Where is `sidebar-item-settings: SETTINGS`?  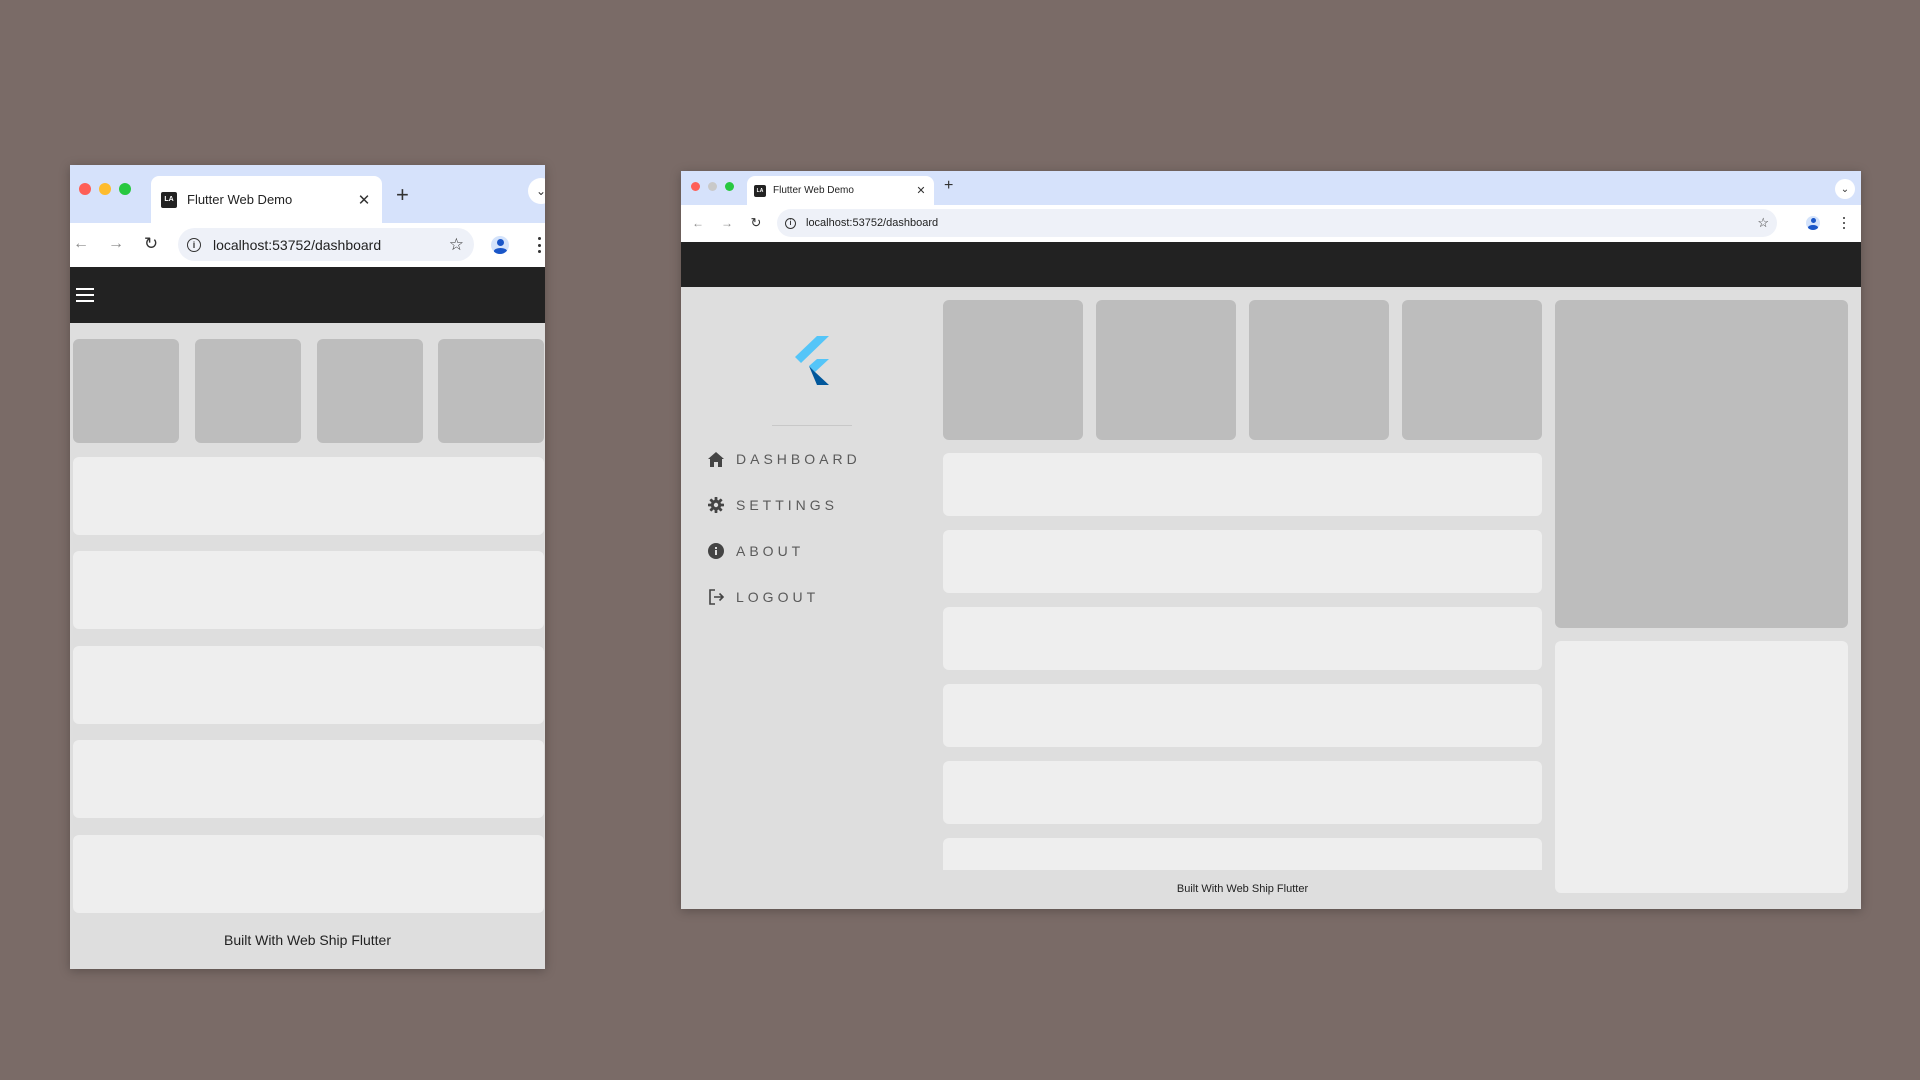
sidebar-item-settings: SETTINGS is located at coordinates (772, 505).